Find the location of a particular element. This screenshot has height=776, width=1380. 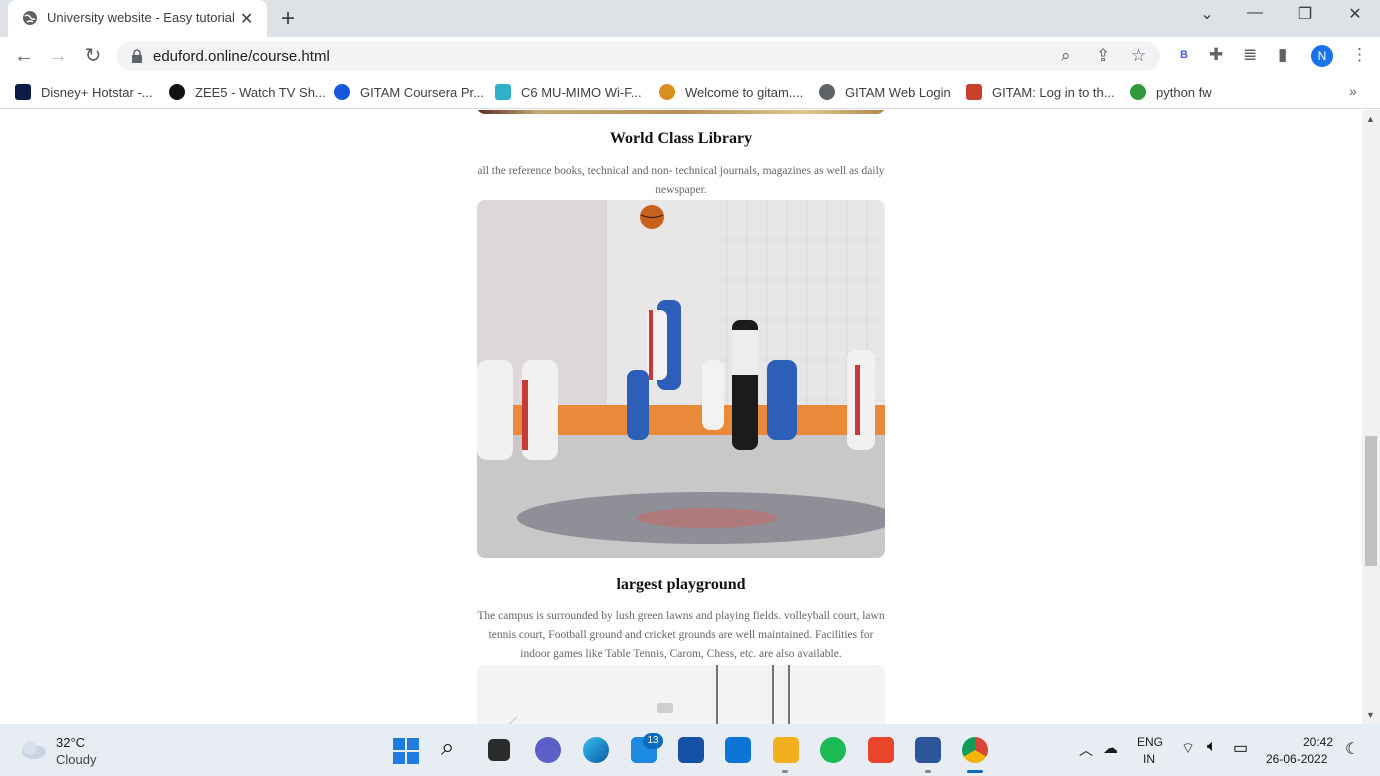

chevron-up-icon: ︿ is located at coordinates (1086, 750).